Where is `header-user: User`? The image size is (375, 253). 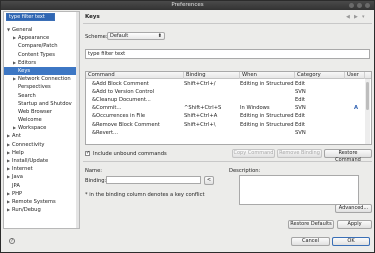
header-user: User is located at coordinates (355, 75).